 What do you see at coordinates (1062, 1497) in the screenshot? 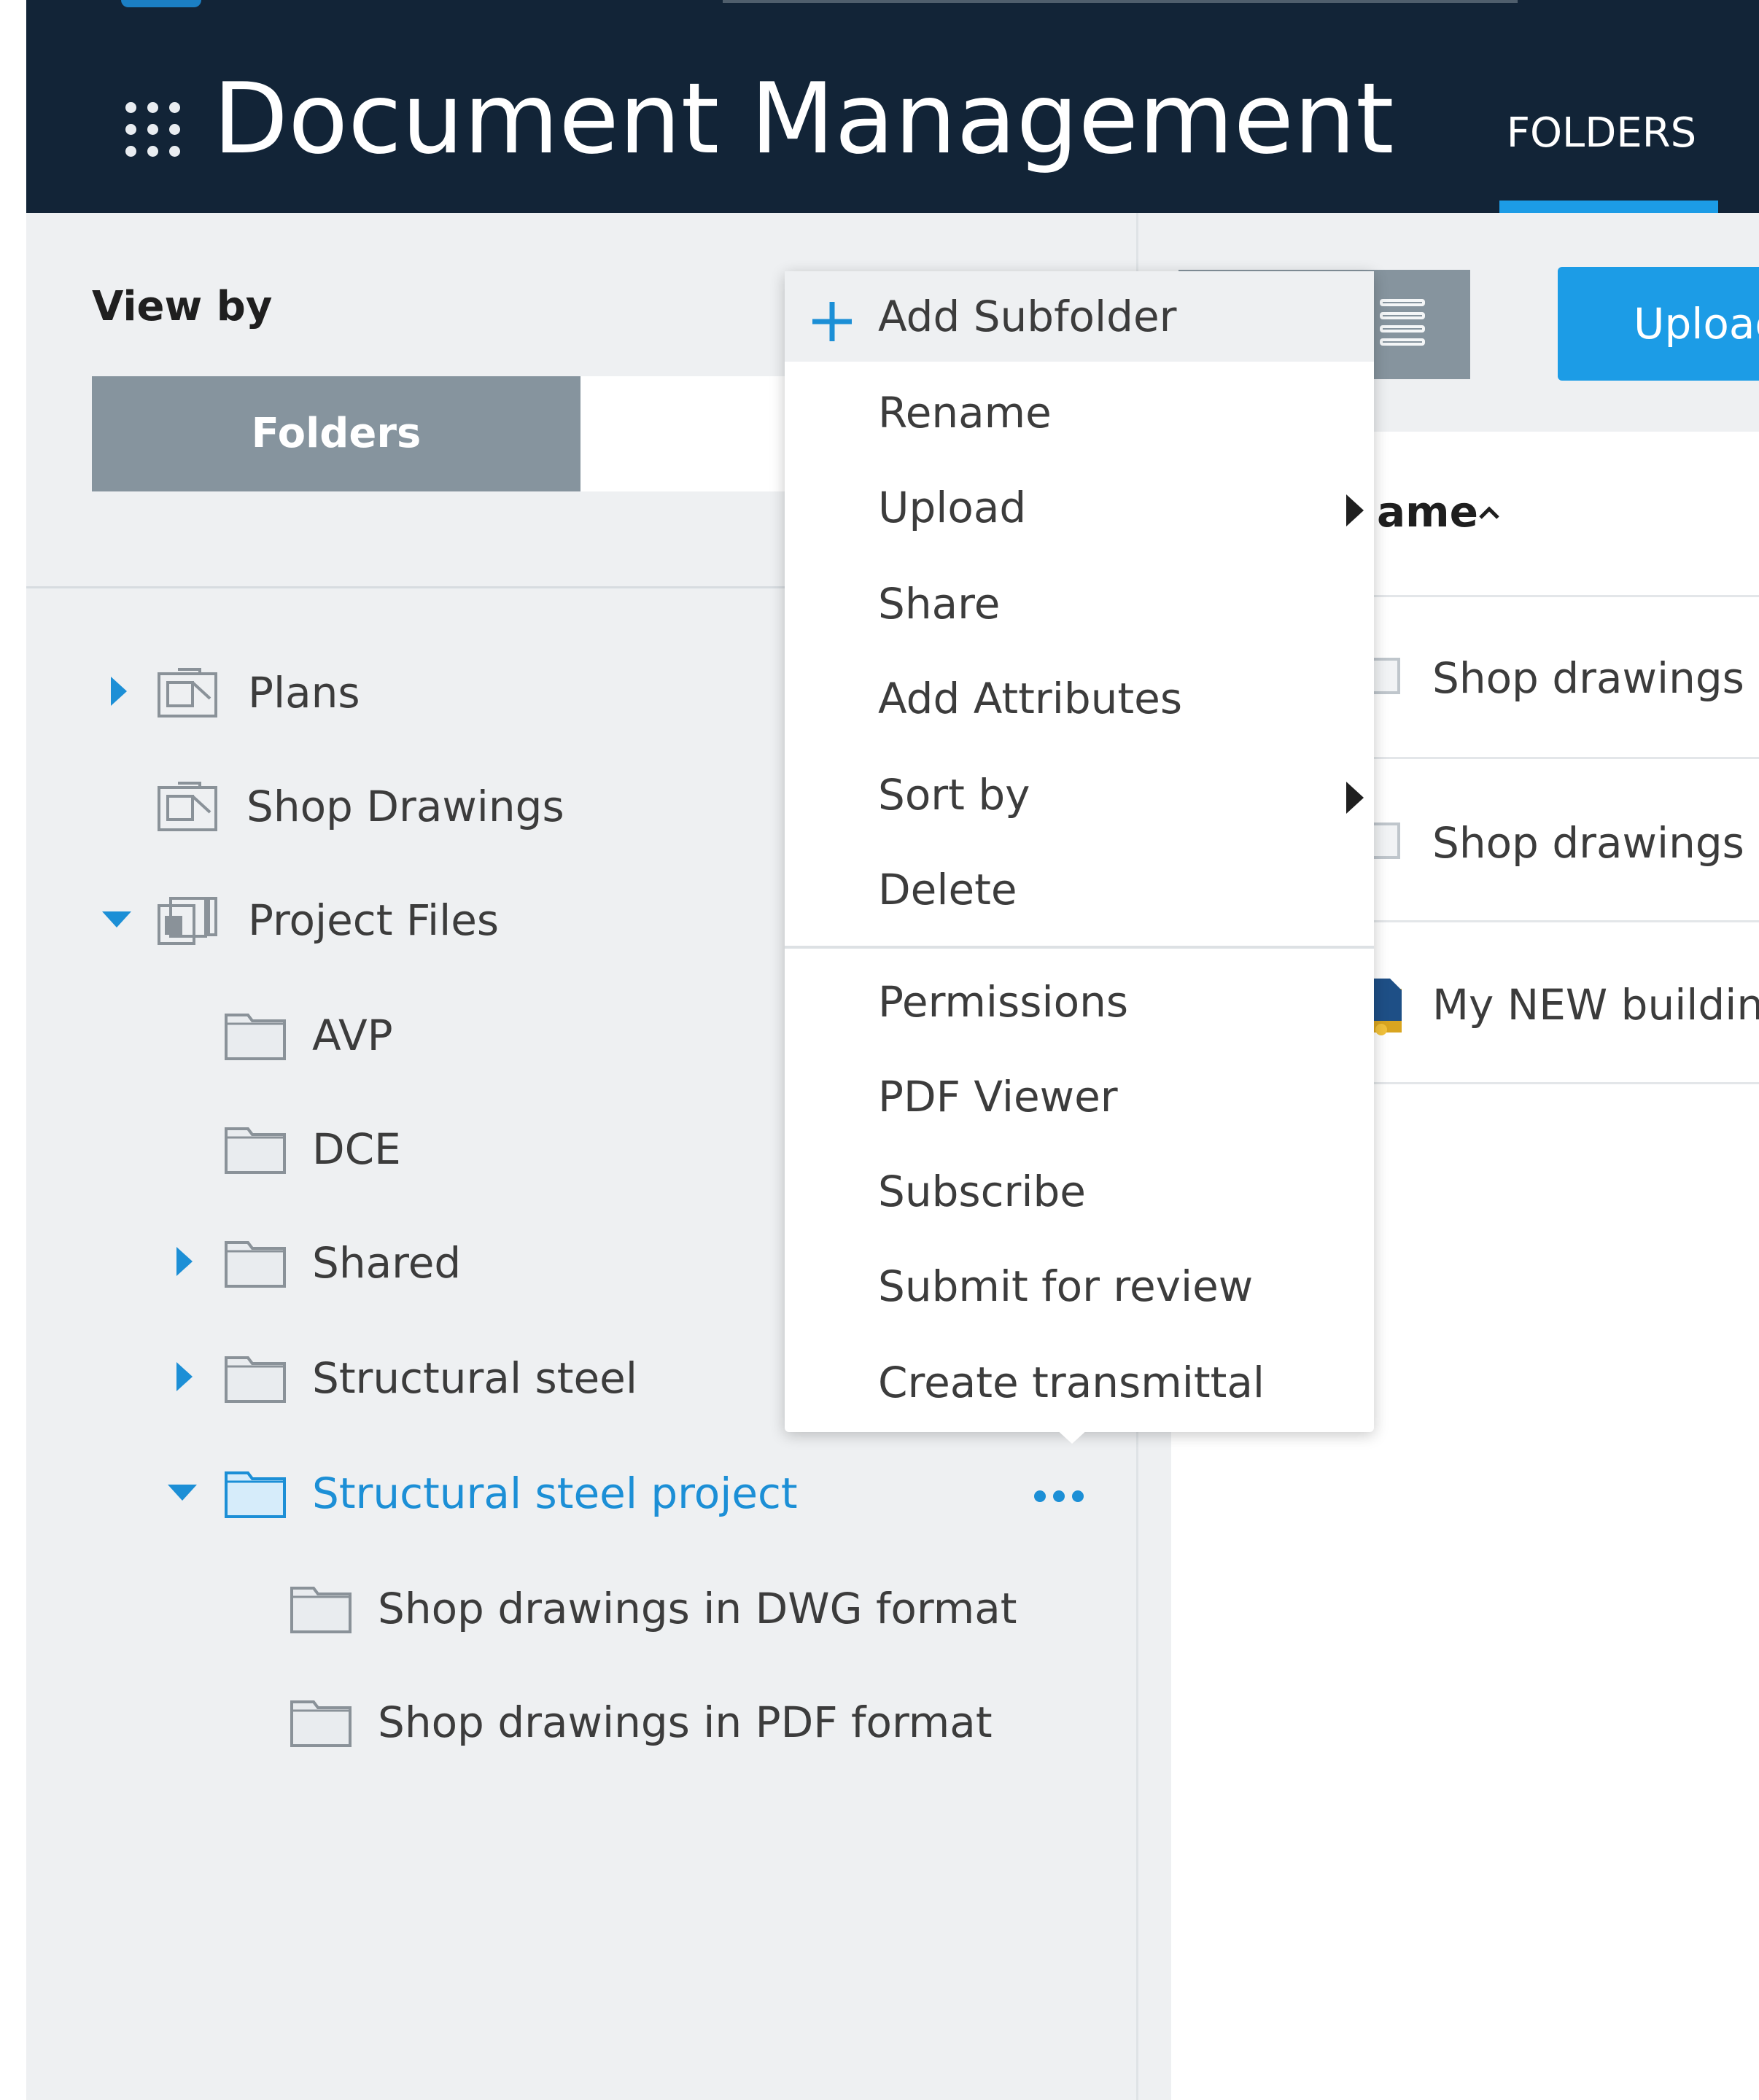
I see `more-options-icon` at bounding box center [1062, 1497].